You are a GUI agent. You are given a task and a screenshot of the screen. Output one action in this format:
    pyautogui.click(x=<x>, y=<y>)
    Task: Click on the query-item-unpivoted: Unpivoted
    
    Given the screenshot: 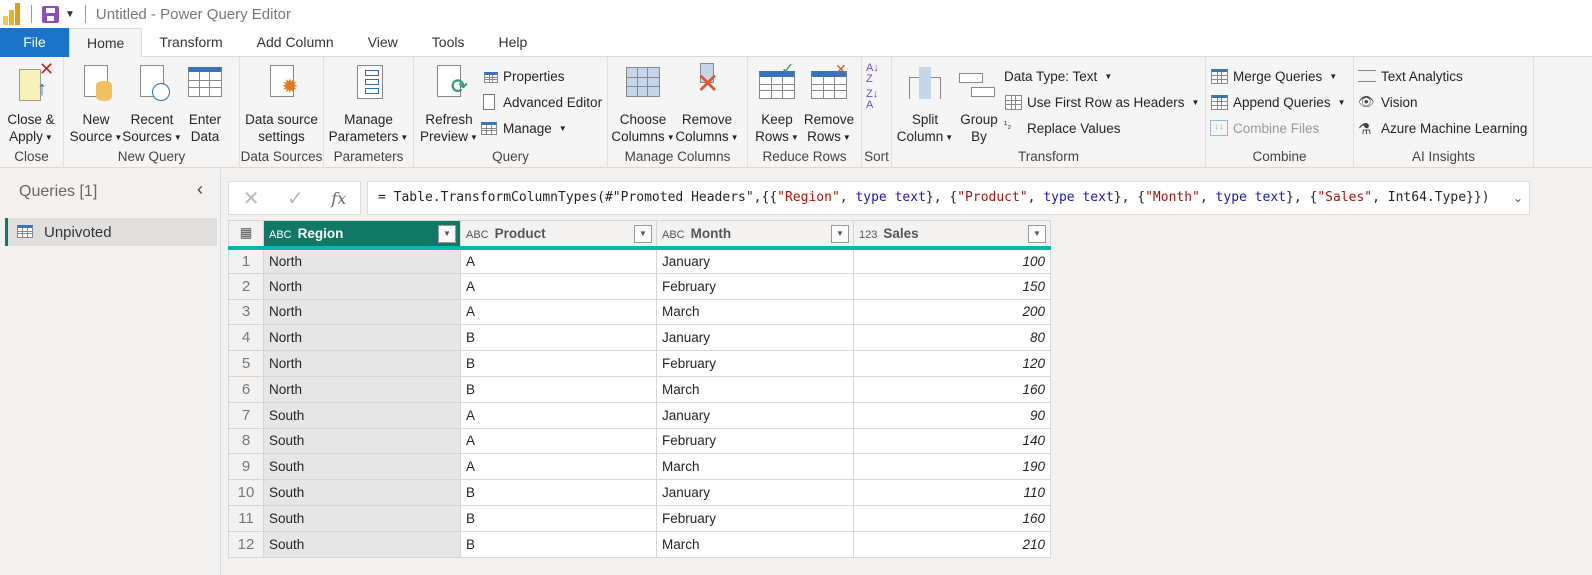 What is the action you would take?
    pyautogui.click(x=111, y=232)
    